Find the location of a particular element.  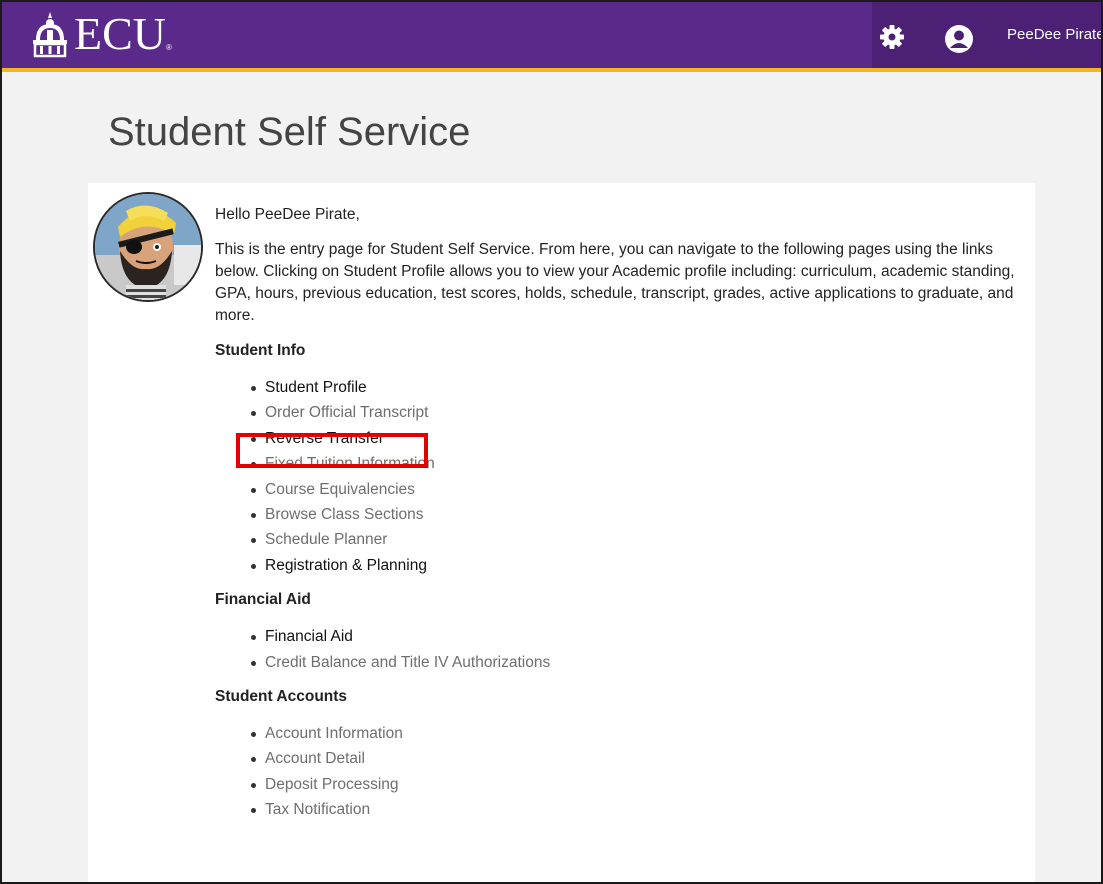

registered-mark: ® is located at coordinates (169, 47).